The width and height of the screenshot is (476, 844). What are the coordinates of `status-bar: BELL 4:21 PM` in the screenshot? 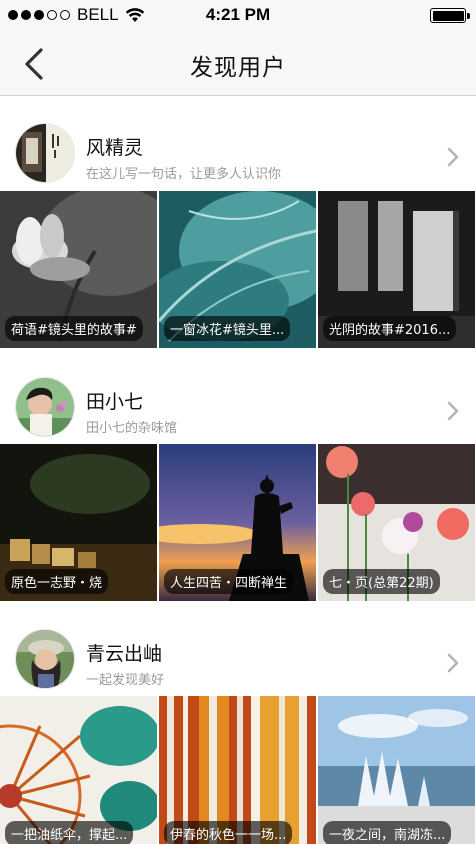 It's located at (238, 16).